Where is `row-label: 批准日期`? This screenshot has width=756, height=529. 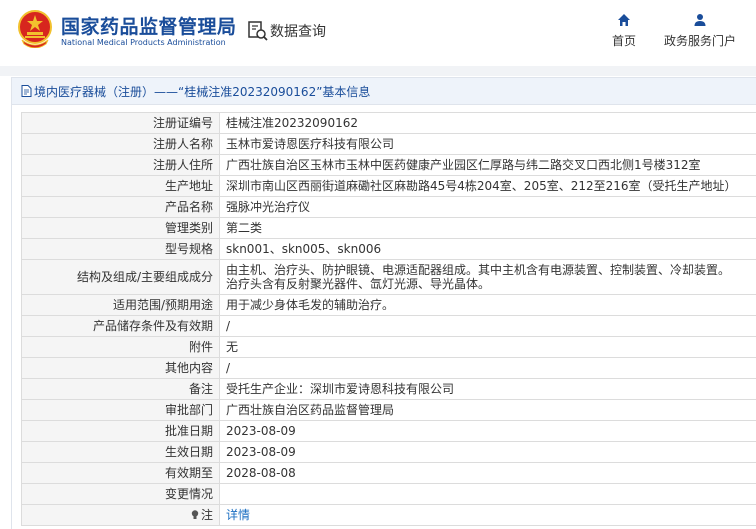 row-label: 批准日期 is located at coordinates (120, 431).